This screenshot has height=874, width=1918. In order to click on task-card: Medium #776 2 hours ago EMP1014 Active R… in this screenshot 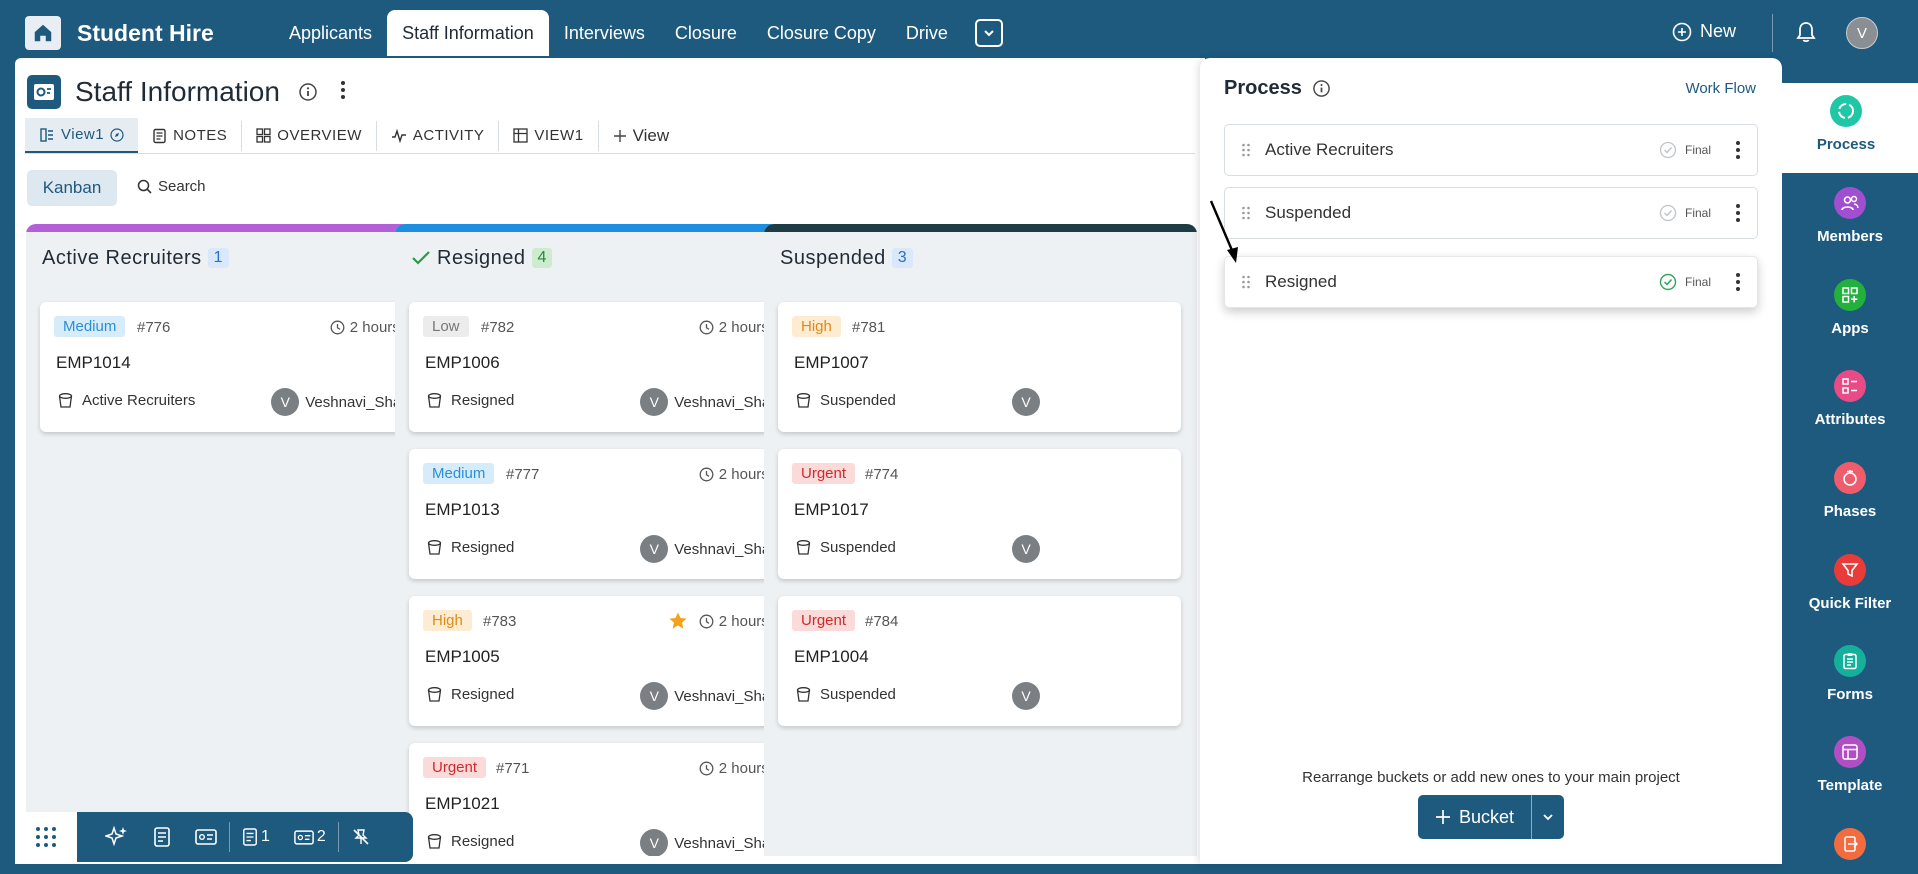, I will do `click(241, 367)`.